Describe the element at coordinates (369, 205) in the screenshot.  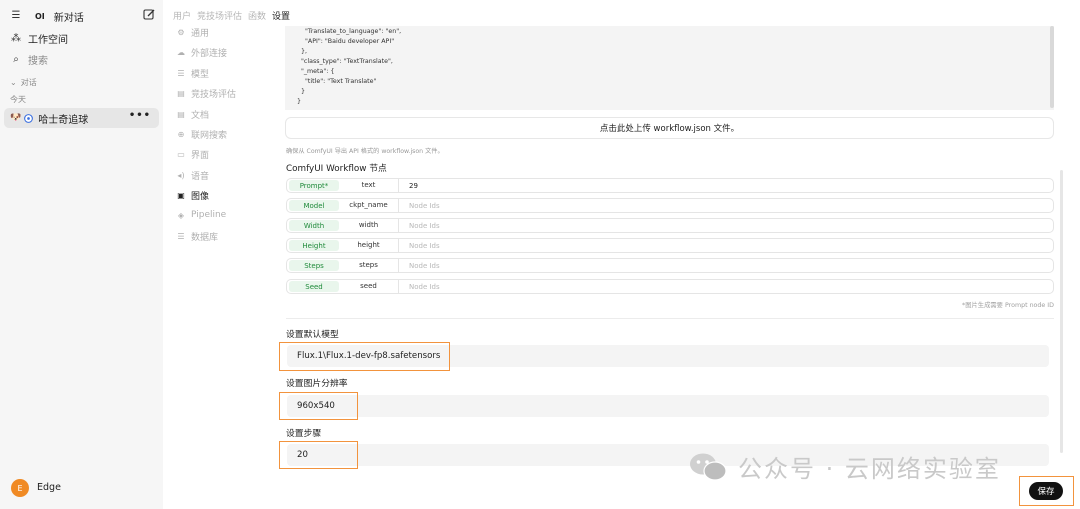
I see `node-key: ckpt_name` at that location.